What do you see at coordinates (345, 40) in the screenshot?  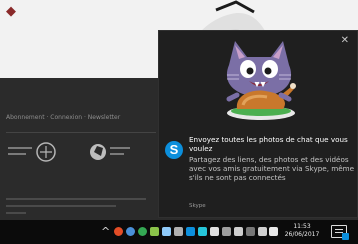 I see `close-icon: ✕` at bounding box center [345, 40].